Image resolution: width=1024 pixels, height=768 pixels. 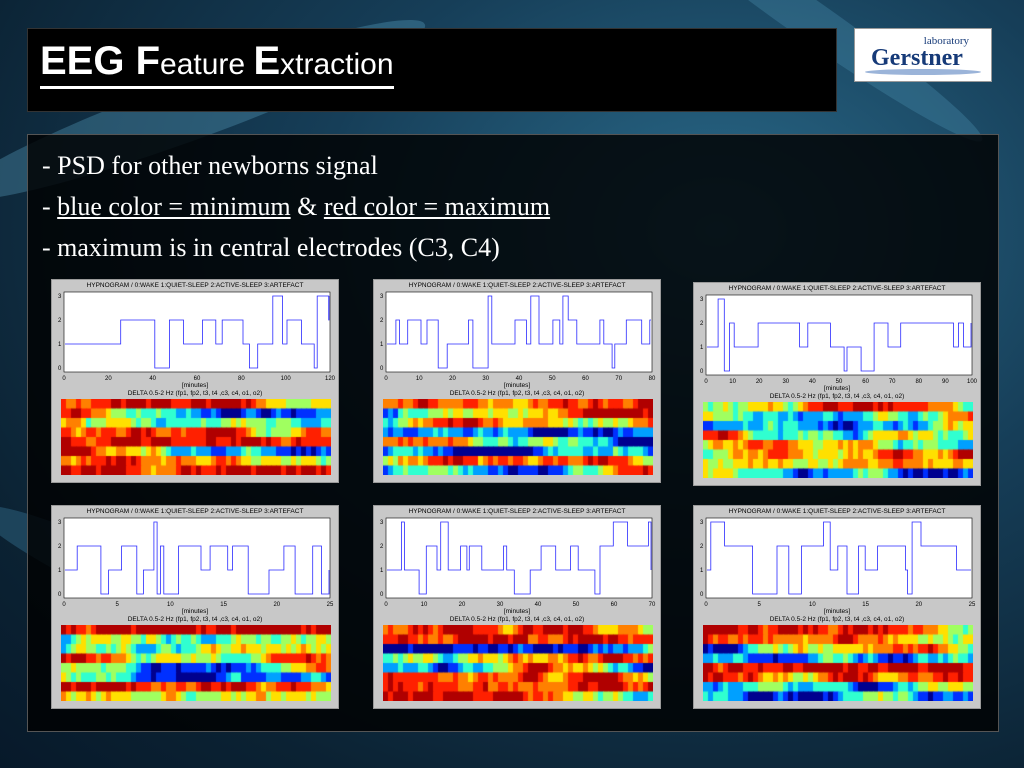 What do you see at coordinates (100, 61) in the screenshot?
I see `title-text: EEG F` at bounding box center [100, 61].